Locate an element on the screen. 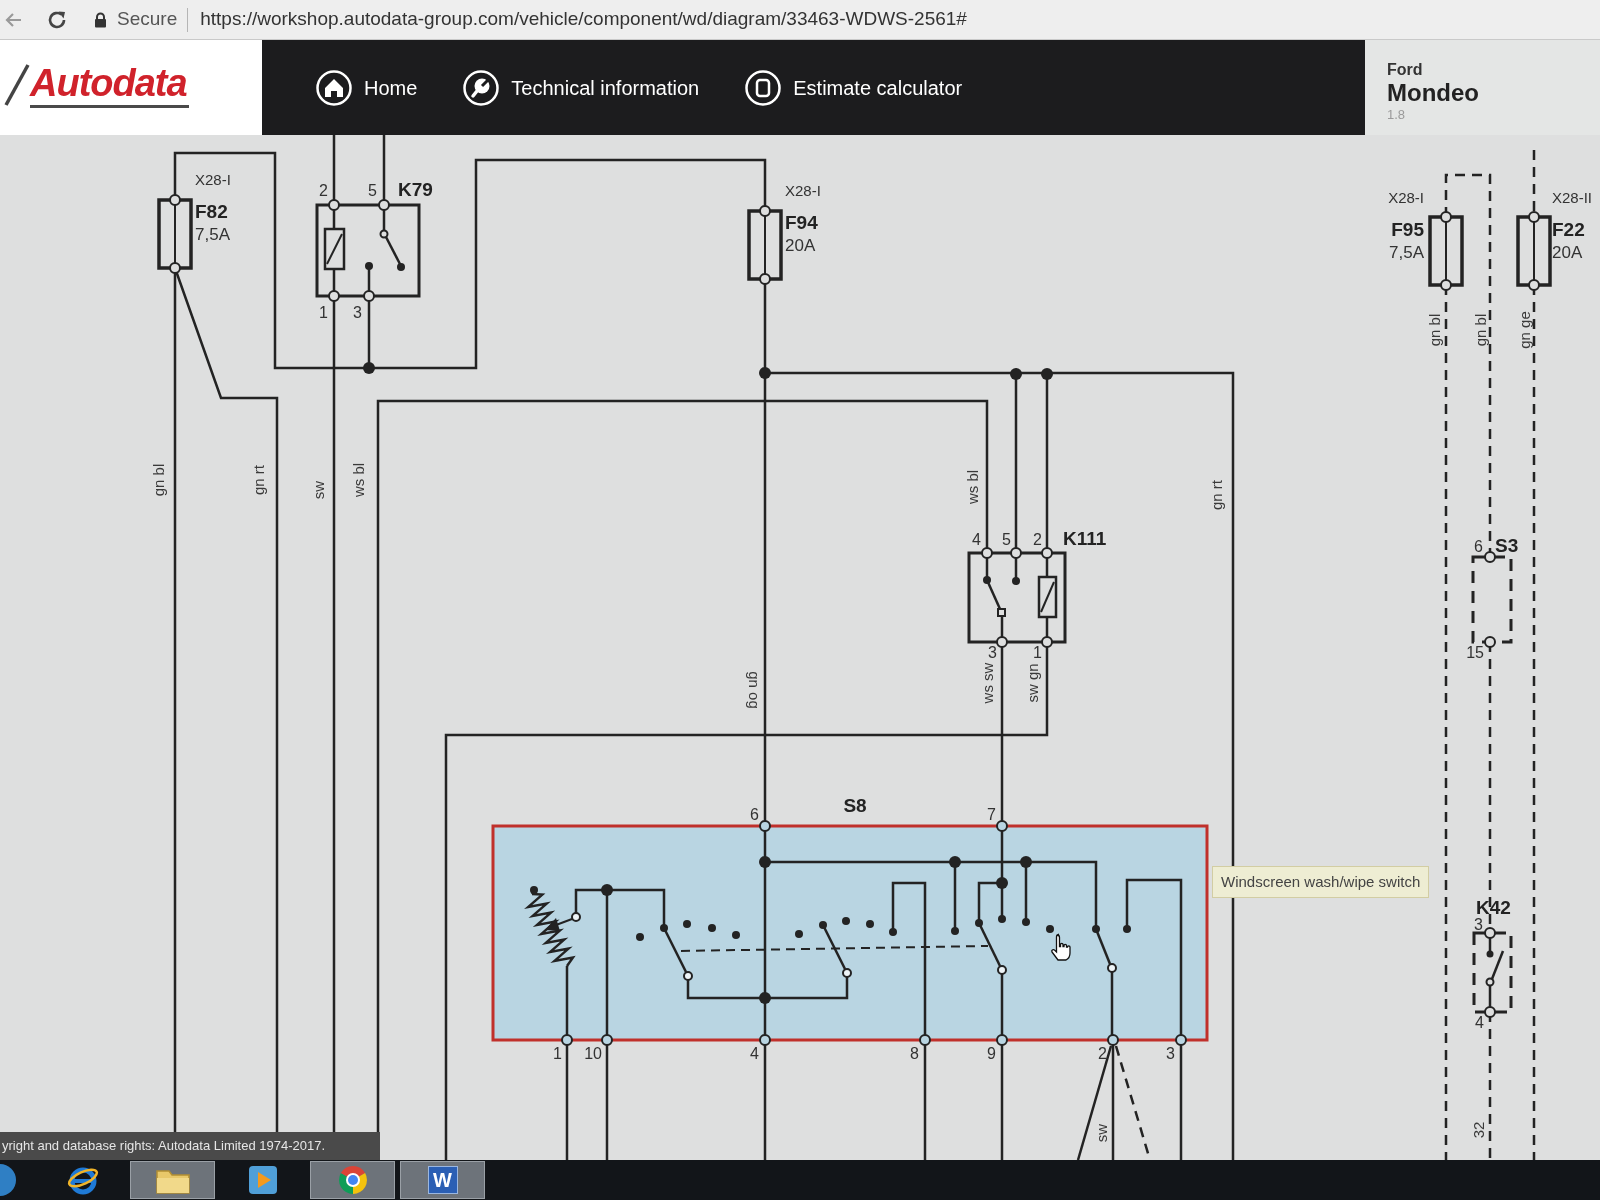  globe-ring-icon is located at coordinates (82, 1180).